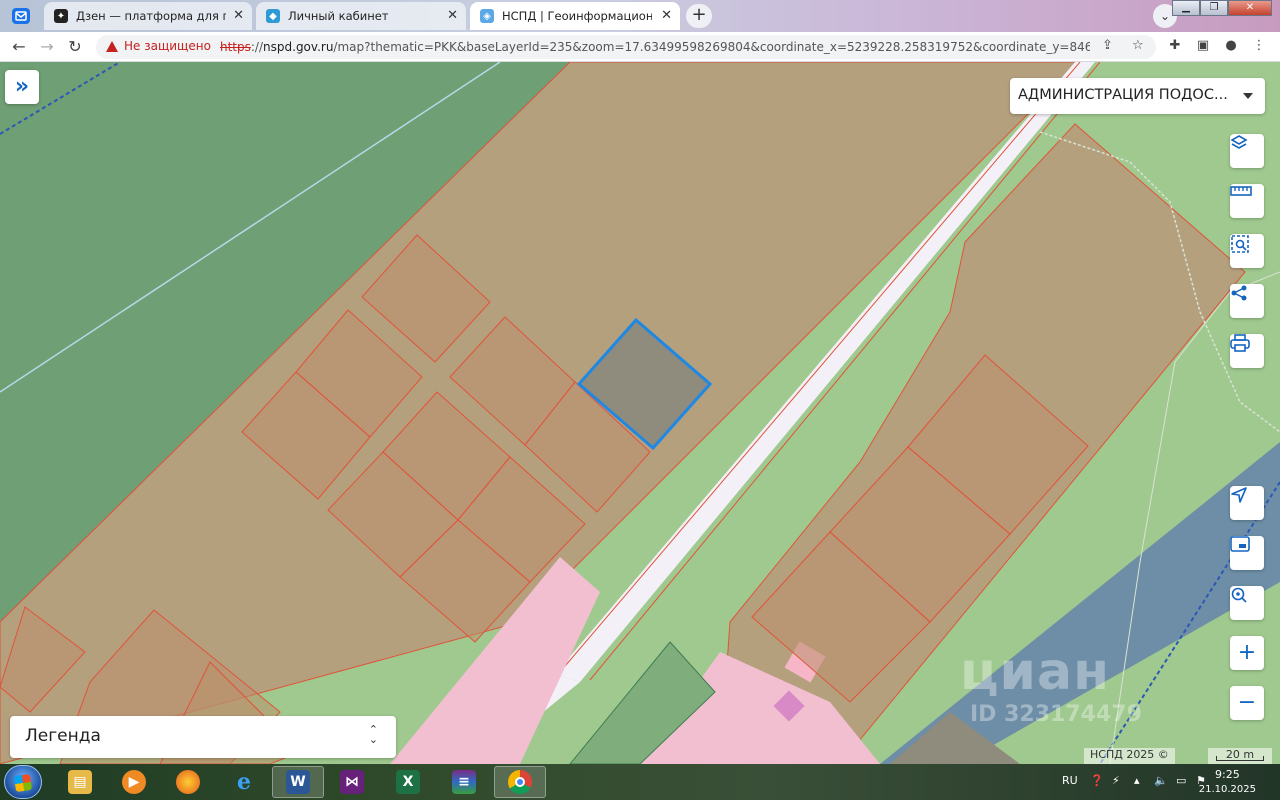  I want to click on maximize-icon: ❐, so click(1214, 8).